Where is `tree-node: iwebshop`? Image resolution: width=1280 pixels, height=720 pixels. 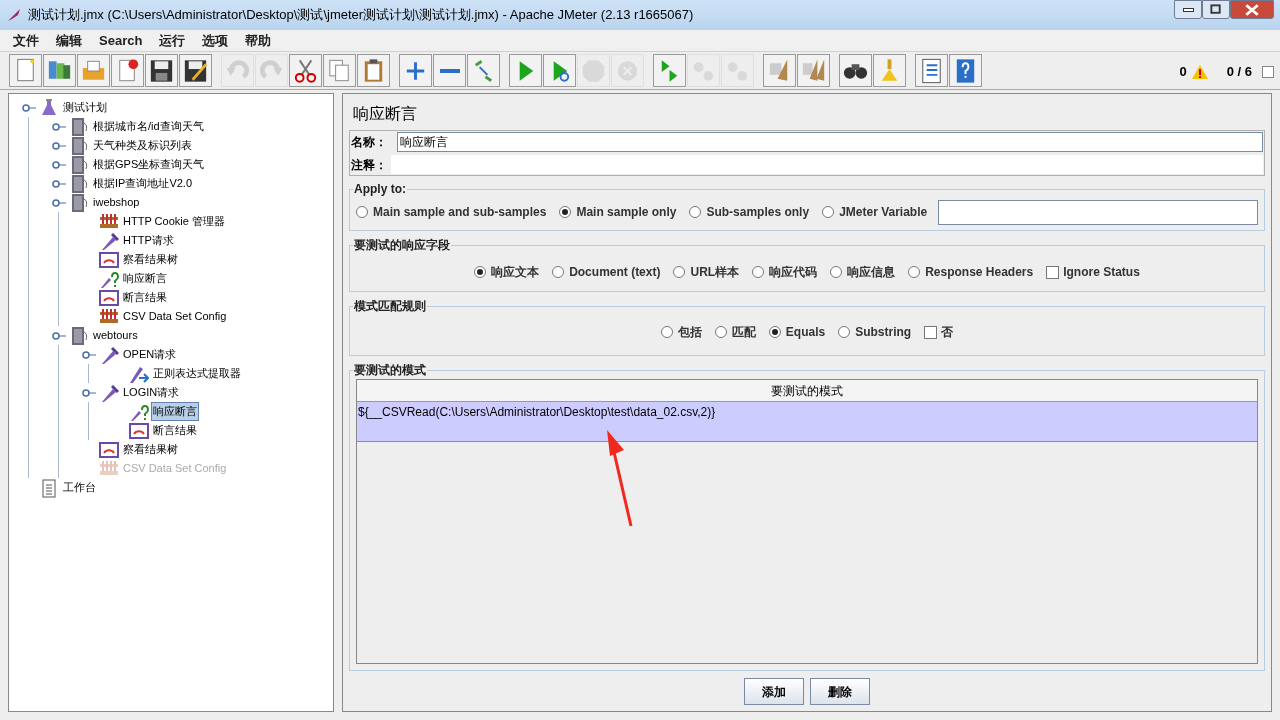
tree-node: iwebshop is located at coordinates (116, 202).